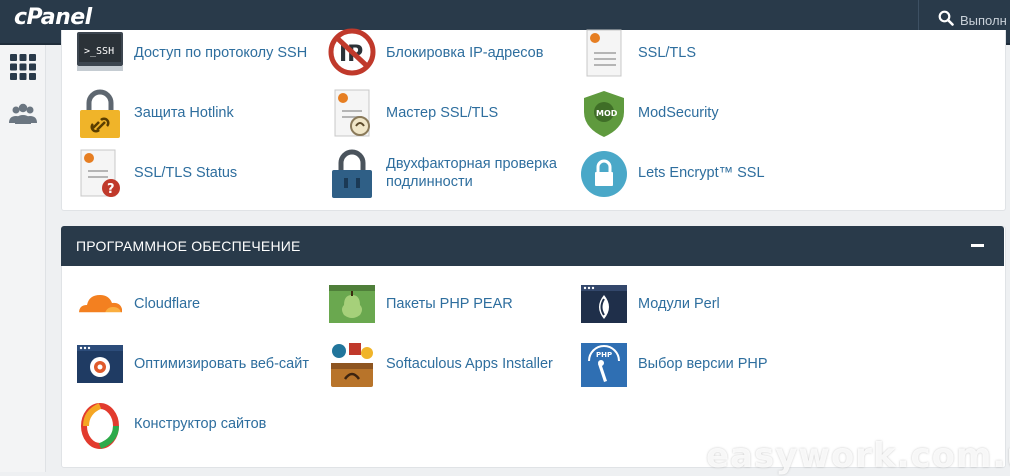  I want to click on site-builder-icon, so click(100, 426).